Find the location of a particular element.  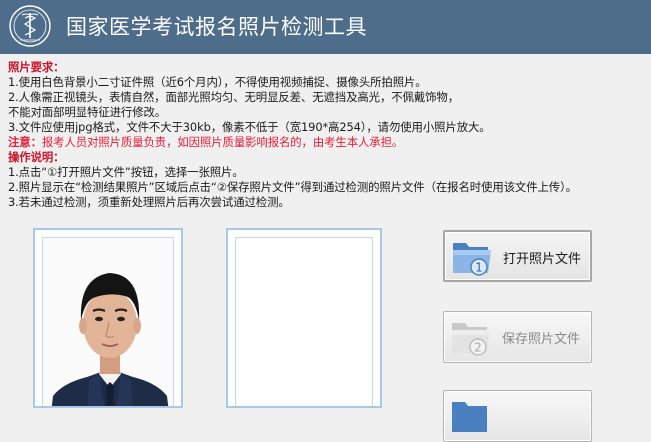

warning-label: 注意： is located at coordinates (25, 142).